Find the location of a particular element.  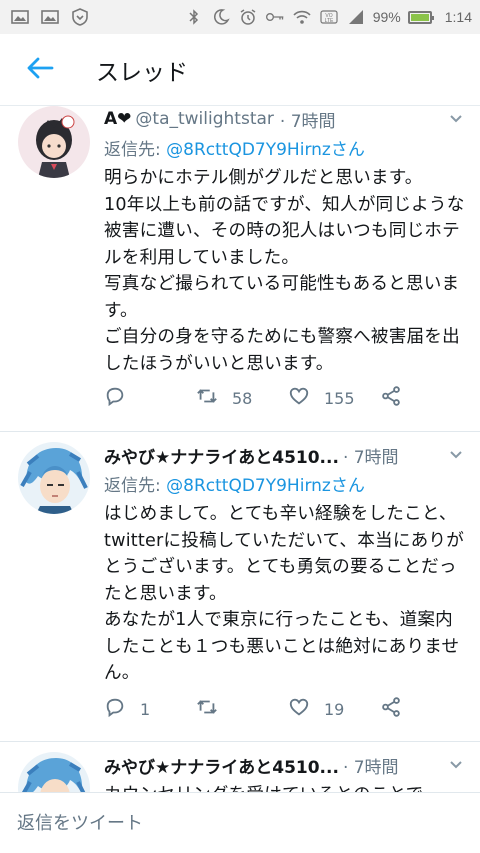

tweet-text: カウンセリングを受けているとのことで is located at coordinates (285, 787).